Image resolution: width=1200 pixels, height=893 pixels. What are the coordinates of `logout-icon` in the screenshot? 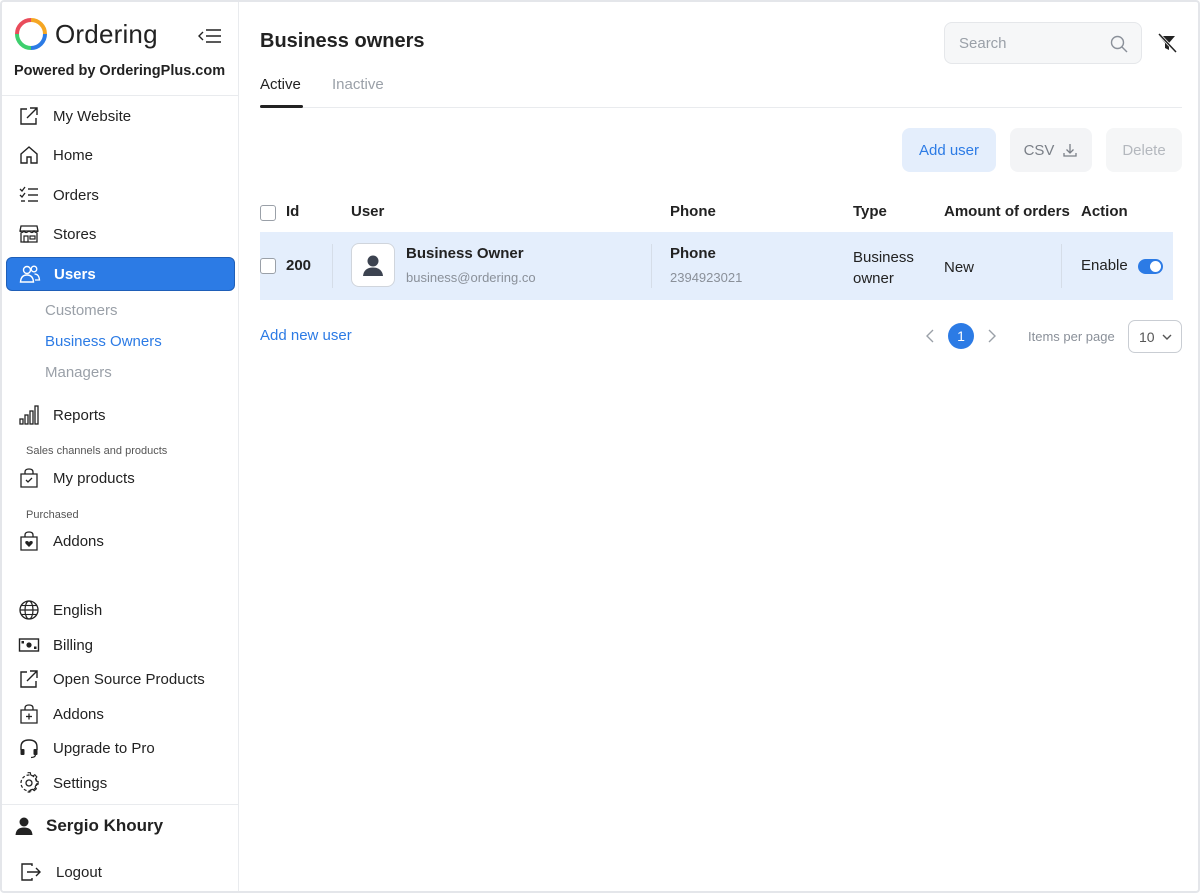 It's located at (31, 872).